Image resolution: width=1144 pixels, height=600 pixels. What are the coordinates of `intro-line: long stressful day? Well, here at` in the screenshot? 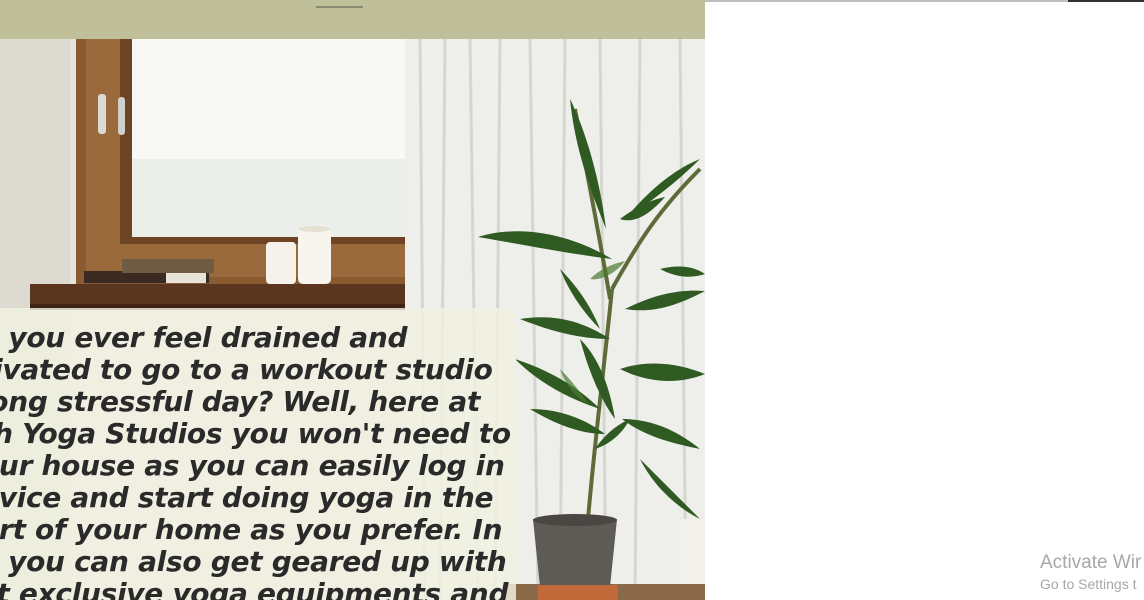 It's located at (240, 401).